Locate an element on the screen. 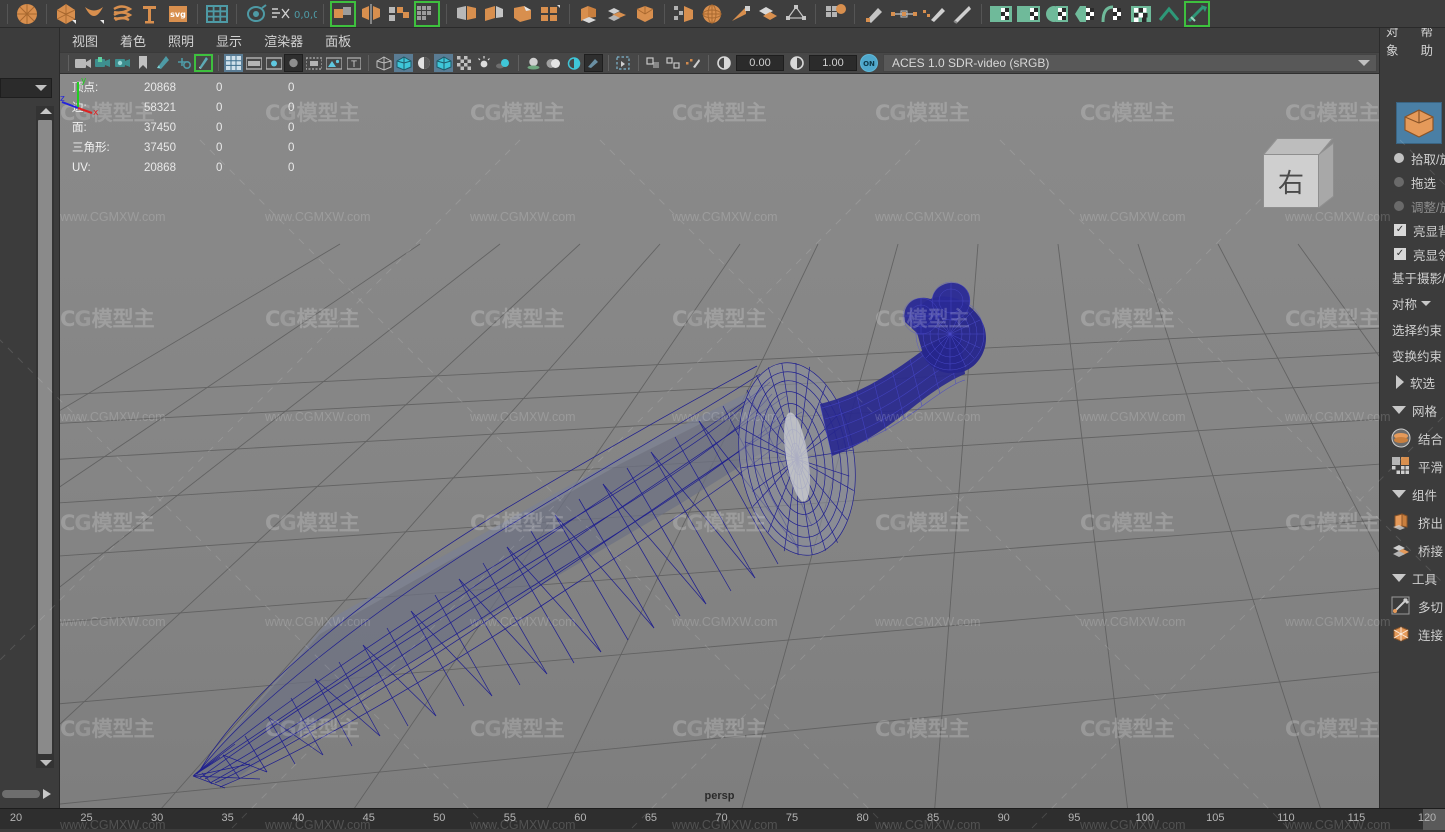 The height and width of the screenshot is (832, 1445). scroll-down-icon is located at coordinates (46, 763).